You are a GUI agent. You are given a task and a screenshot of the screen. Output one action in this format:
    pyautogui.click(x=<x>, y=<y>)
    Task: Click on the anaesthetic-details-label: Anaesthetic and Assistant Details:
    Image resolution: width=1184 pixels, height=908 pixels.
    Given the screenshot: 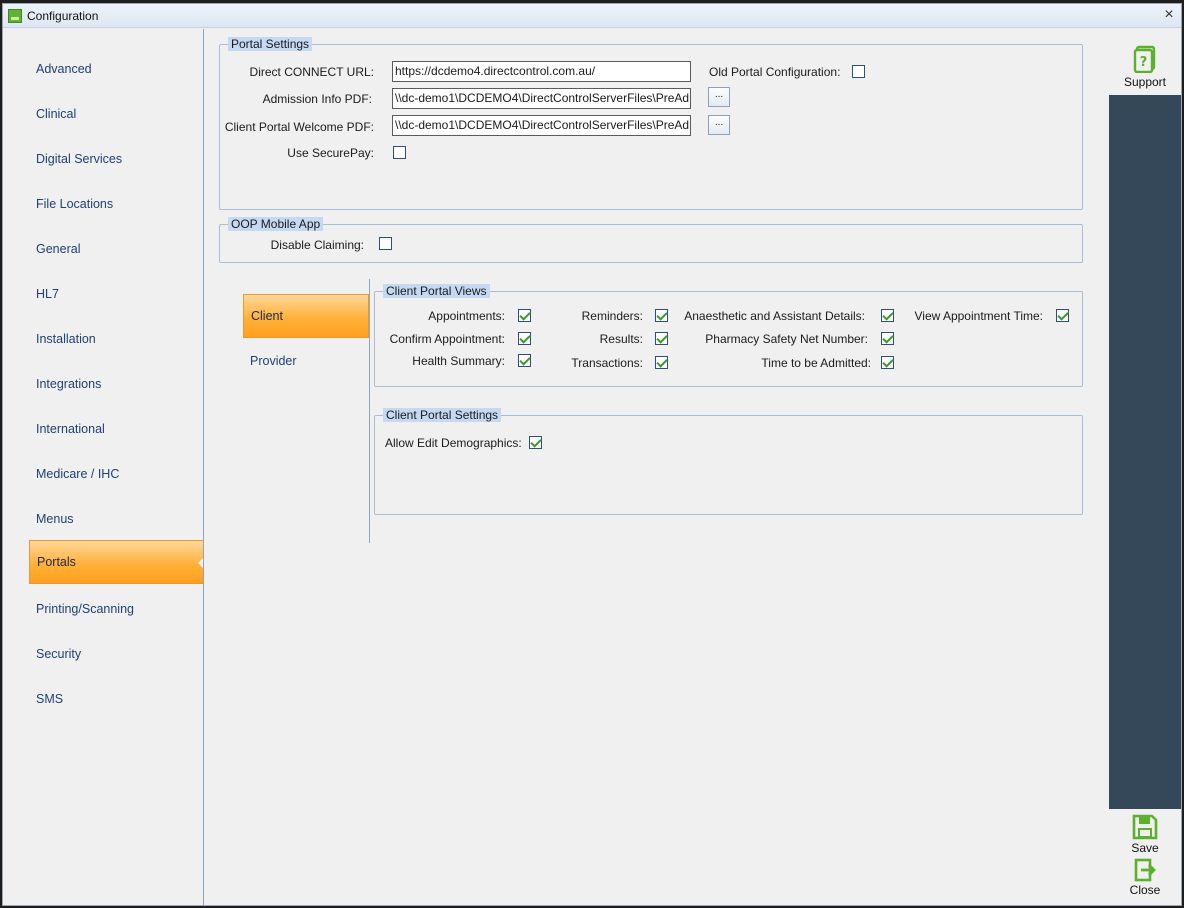 What is the action you would take?
    pyautogui.click(x=774, y=316)
    